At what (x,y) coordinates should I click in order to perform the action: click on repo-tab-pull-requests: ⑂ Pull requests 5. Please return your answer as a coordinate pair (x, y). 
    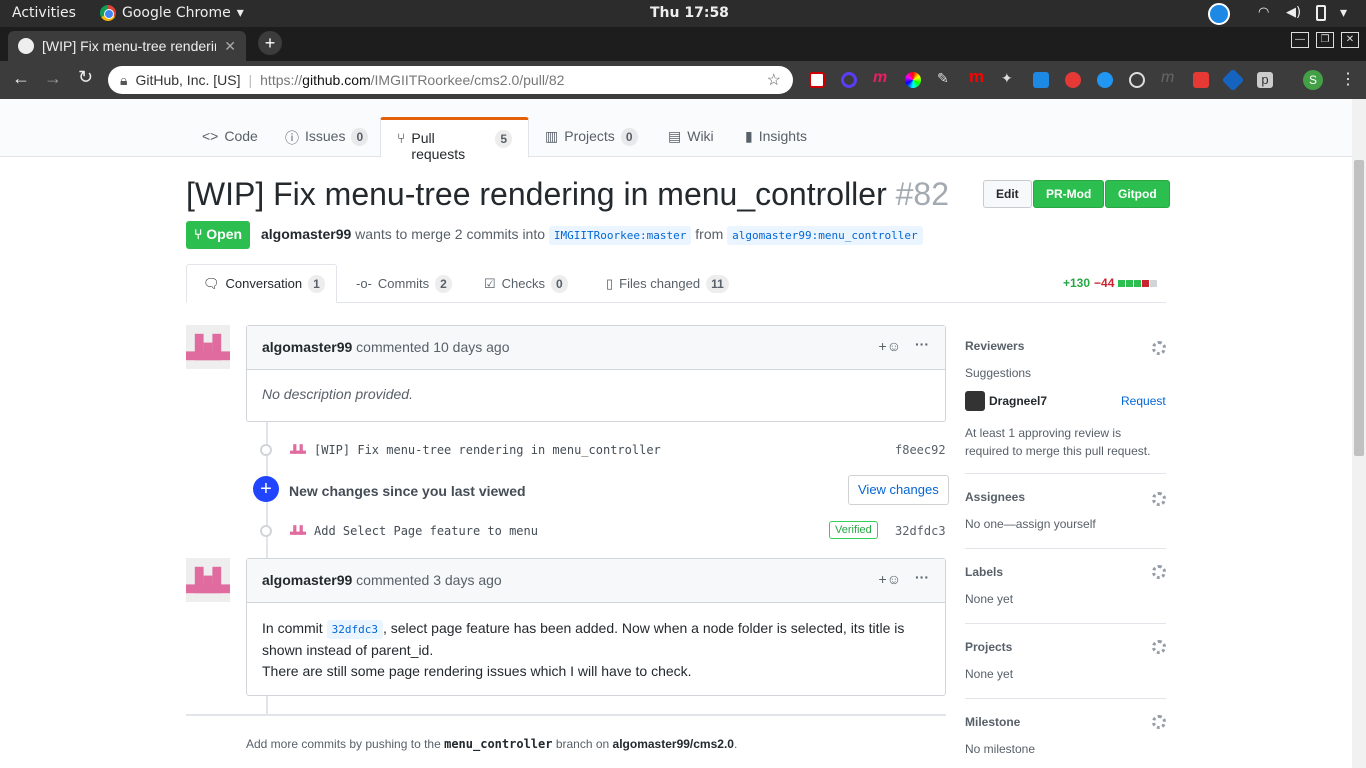
    Looking at the image, I should click on (454, 139).